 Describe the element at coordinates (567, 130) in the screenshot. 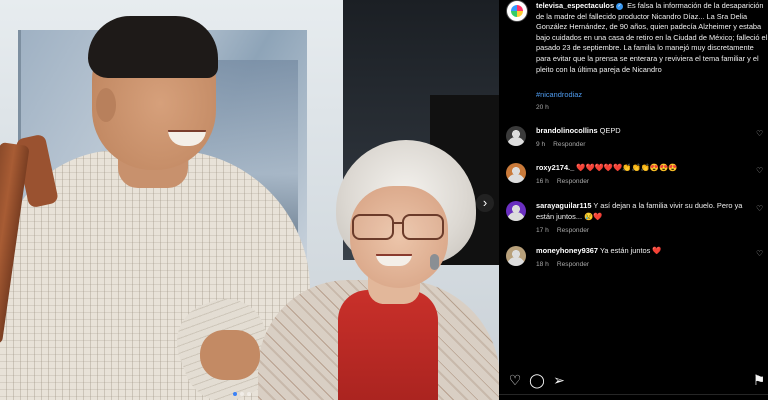

I see `comment-username: brandolinocollins` at that location.